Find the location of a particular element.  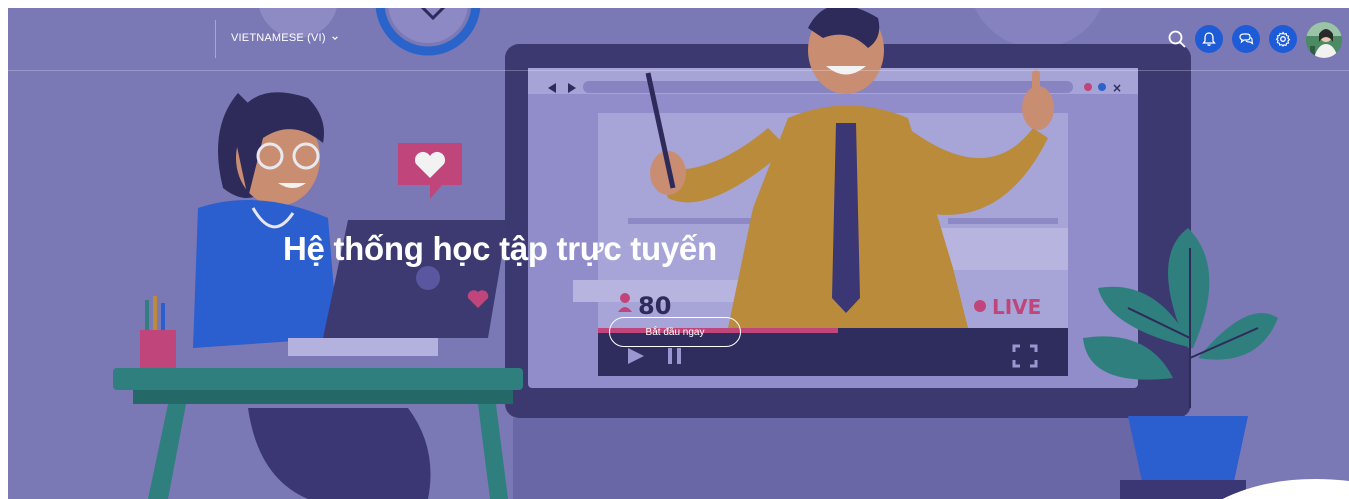

svg-text: 80 is located at coordinates (654, 305).